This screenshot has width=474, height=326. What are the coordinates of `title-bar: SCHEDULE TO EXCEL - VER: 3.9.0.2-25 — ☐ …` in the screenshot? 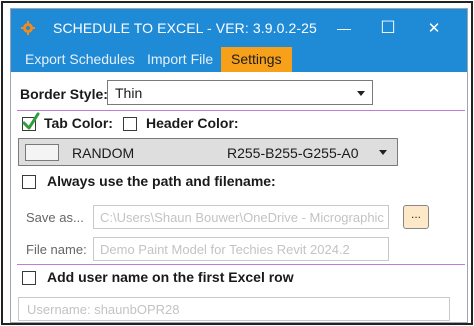 It's located at (239, 28).